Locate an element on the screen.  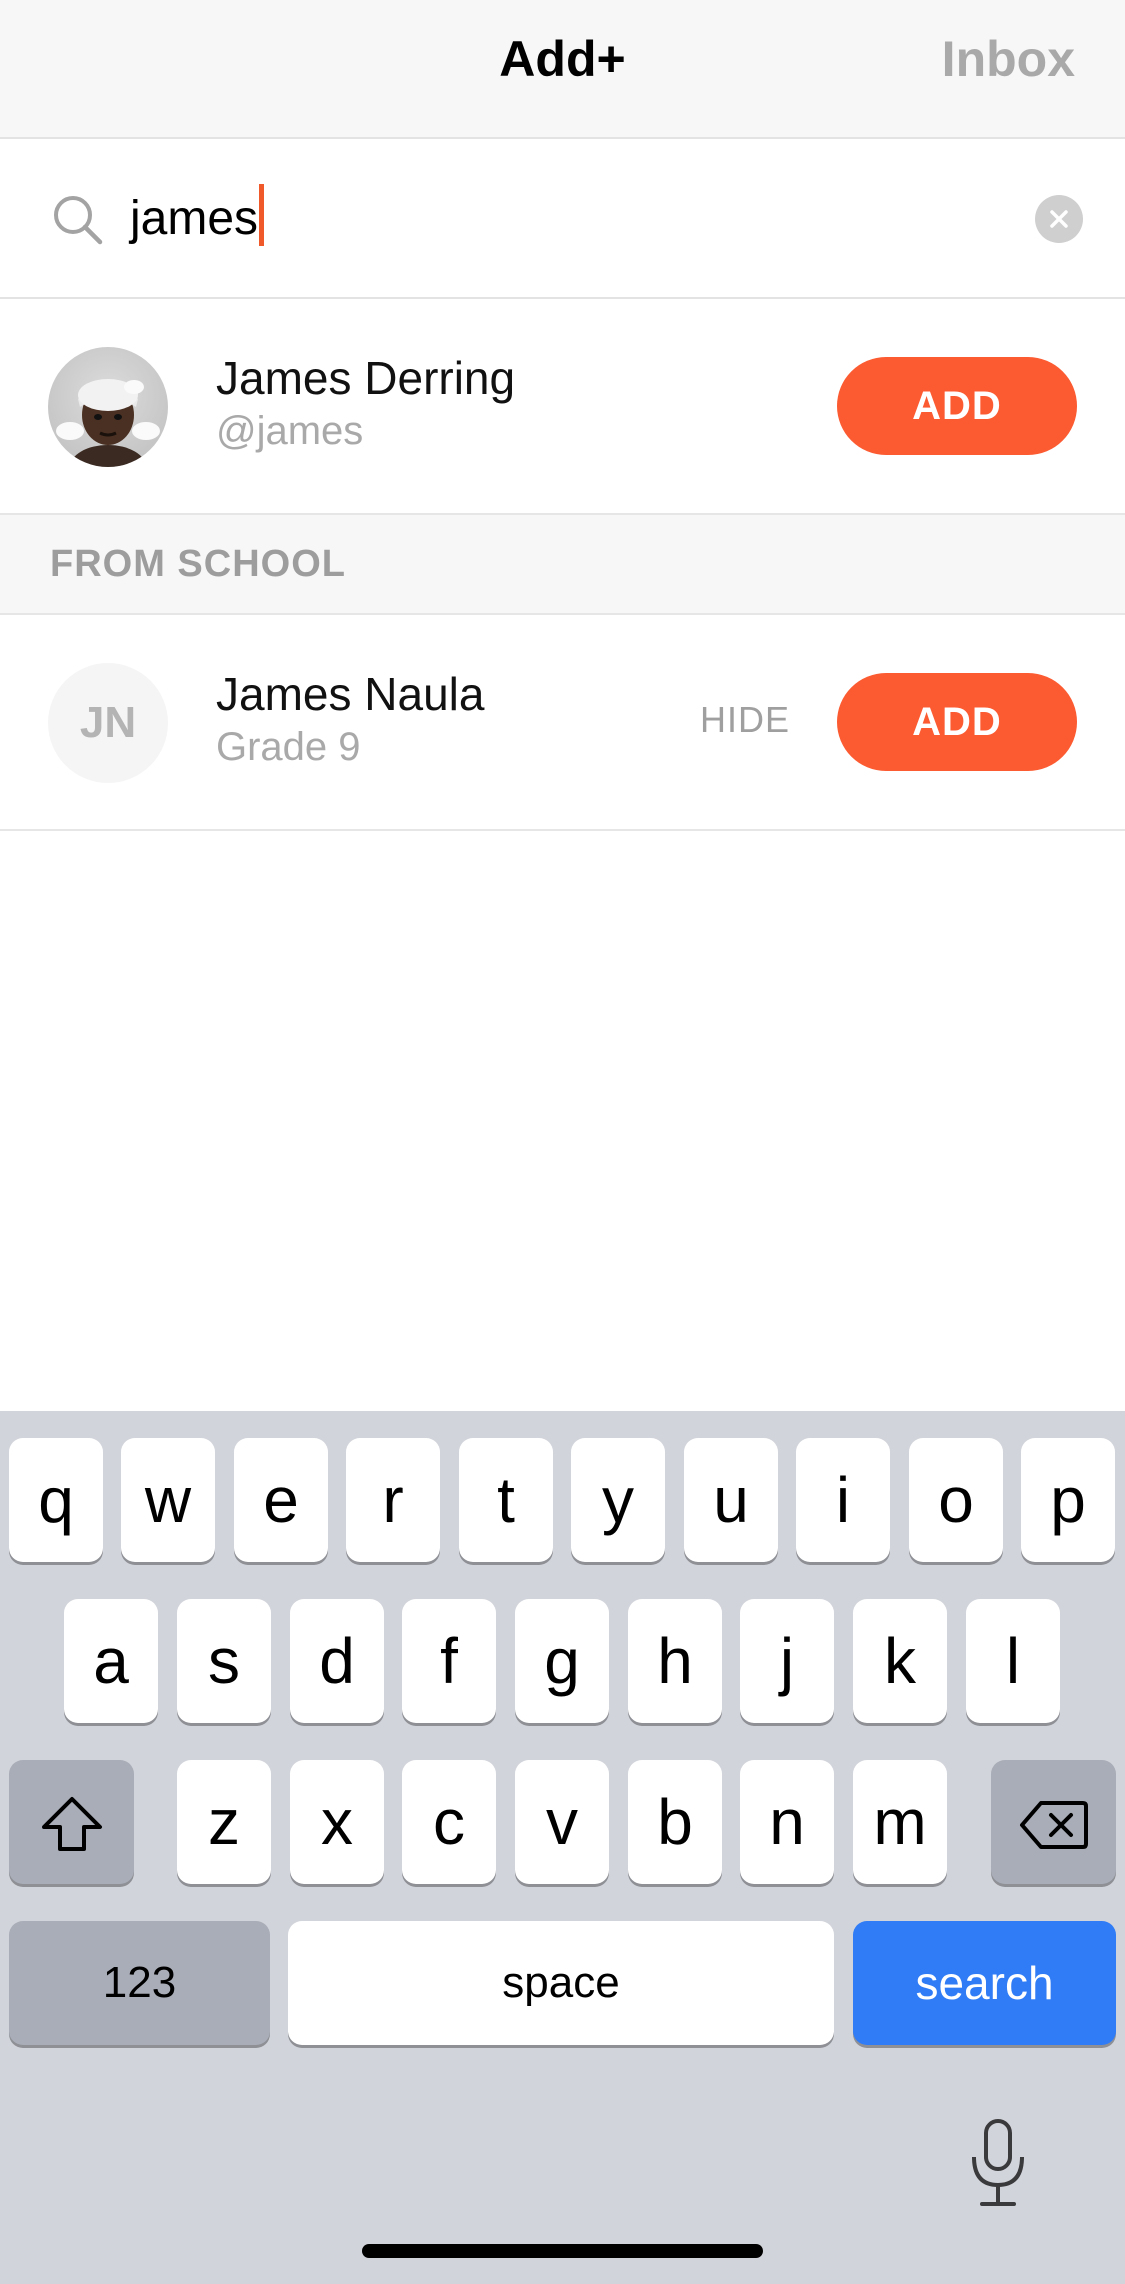
inbox-link: Inbox is located at coordinates (1008, 59).